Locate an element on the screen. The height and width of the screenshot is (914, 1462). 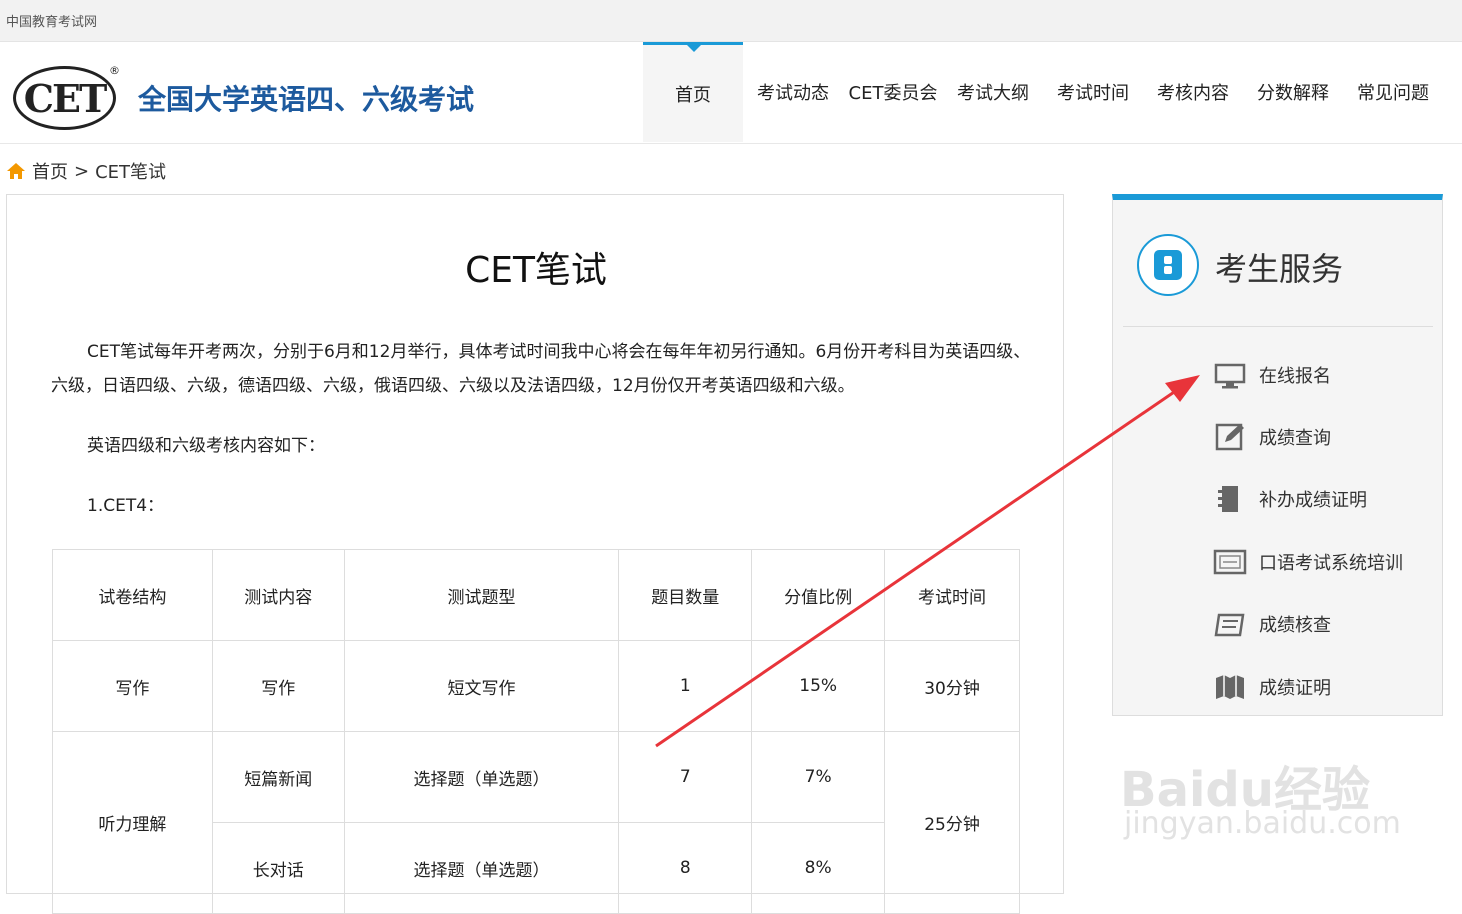
table-cell: 7 is located at coordinates (685, 777).